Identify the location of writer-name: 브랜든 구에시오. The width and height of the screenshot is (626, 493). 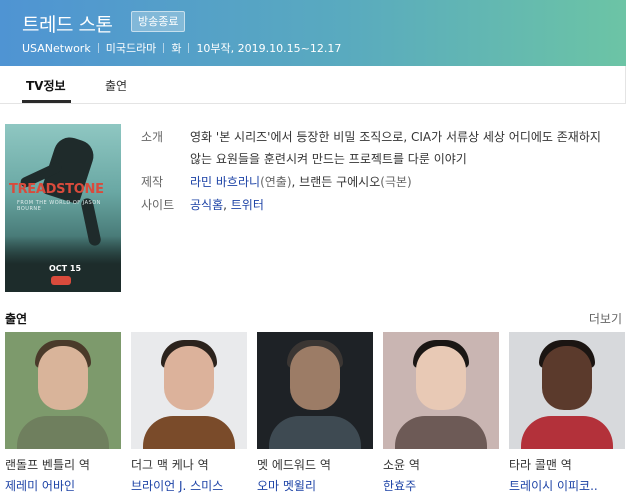
(340, 182).